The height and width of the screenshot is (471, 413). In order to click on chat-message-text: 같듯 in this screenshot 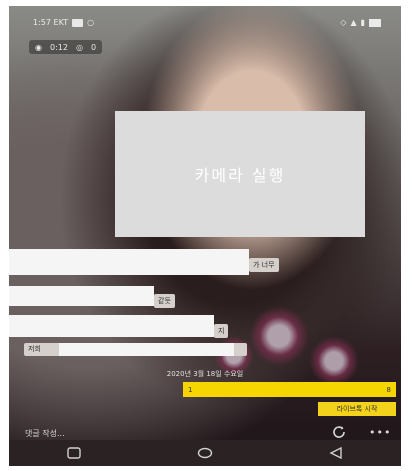, I will do `click(164, 301)`.